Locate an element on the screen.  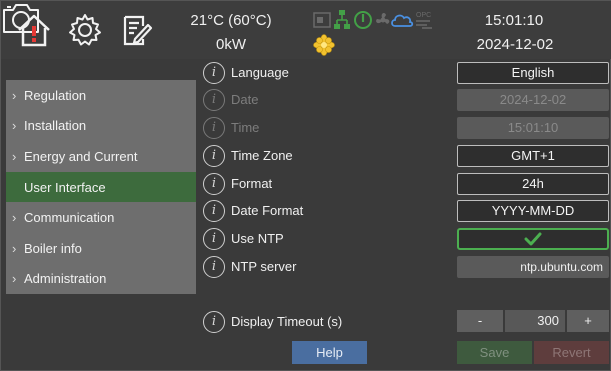
sidebar-item-communication: › Communication is located at coordinates (101, 217).